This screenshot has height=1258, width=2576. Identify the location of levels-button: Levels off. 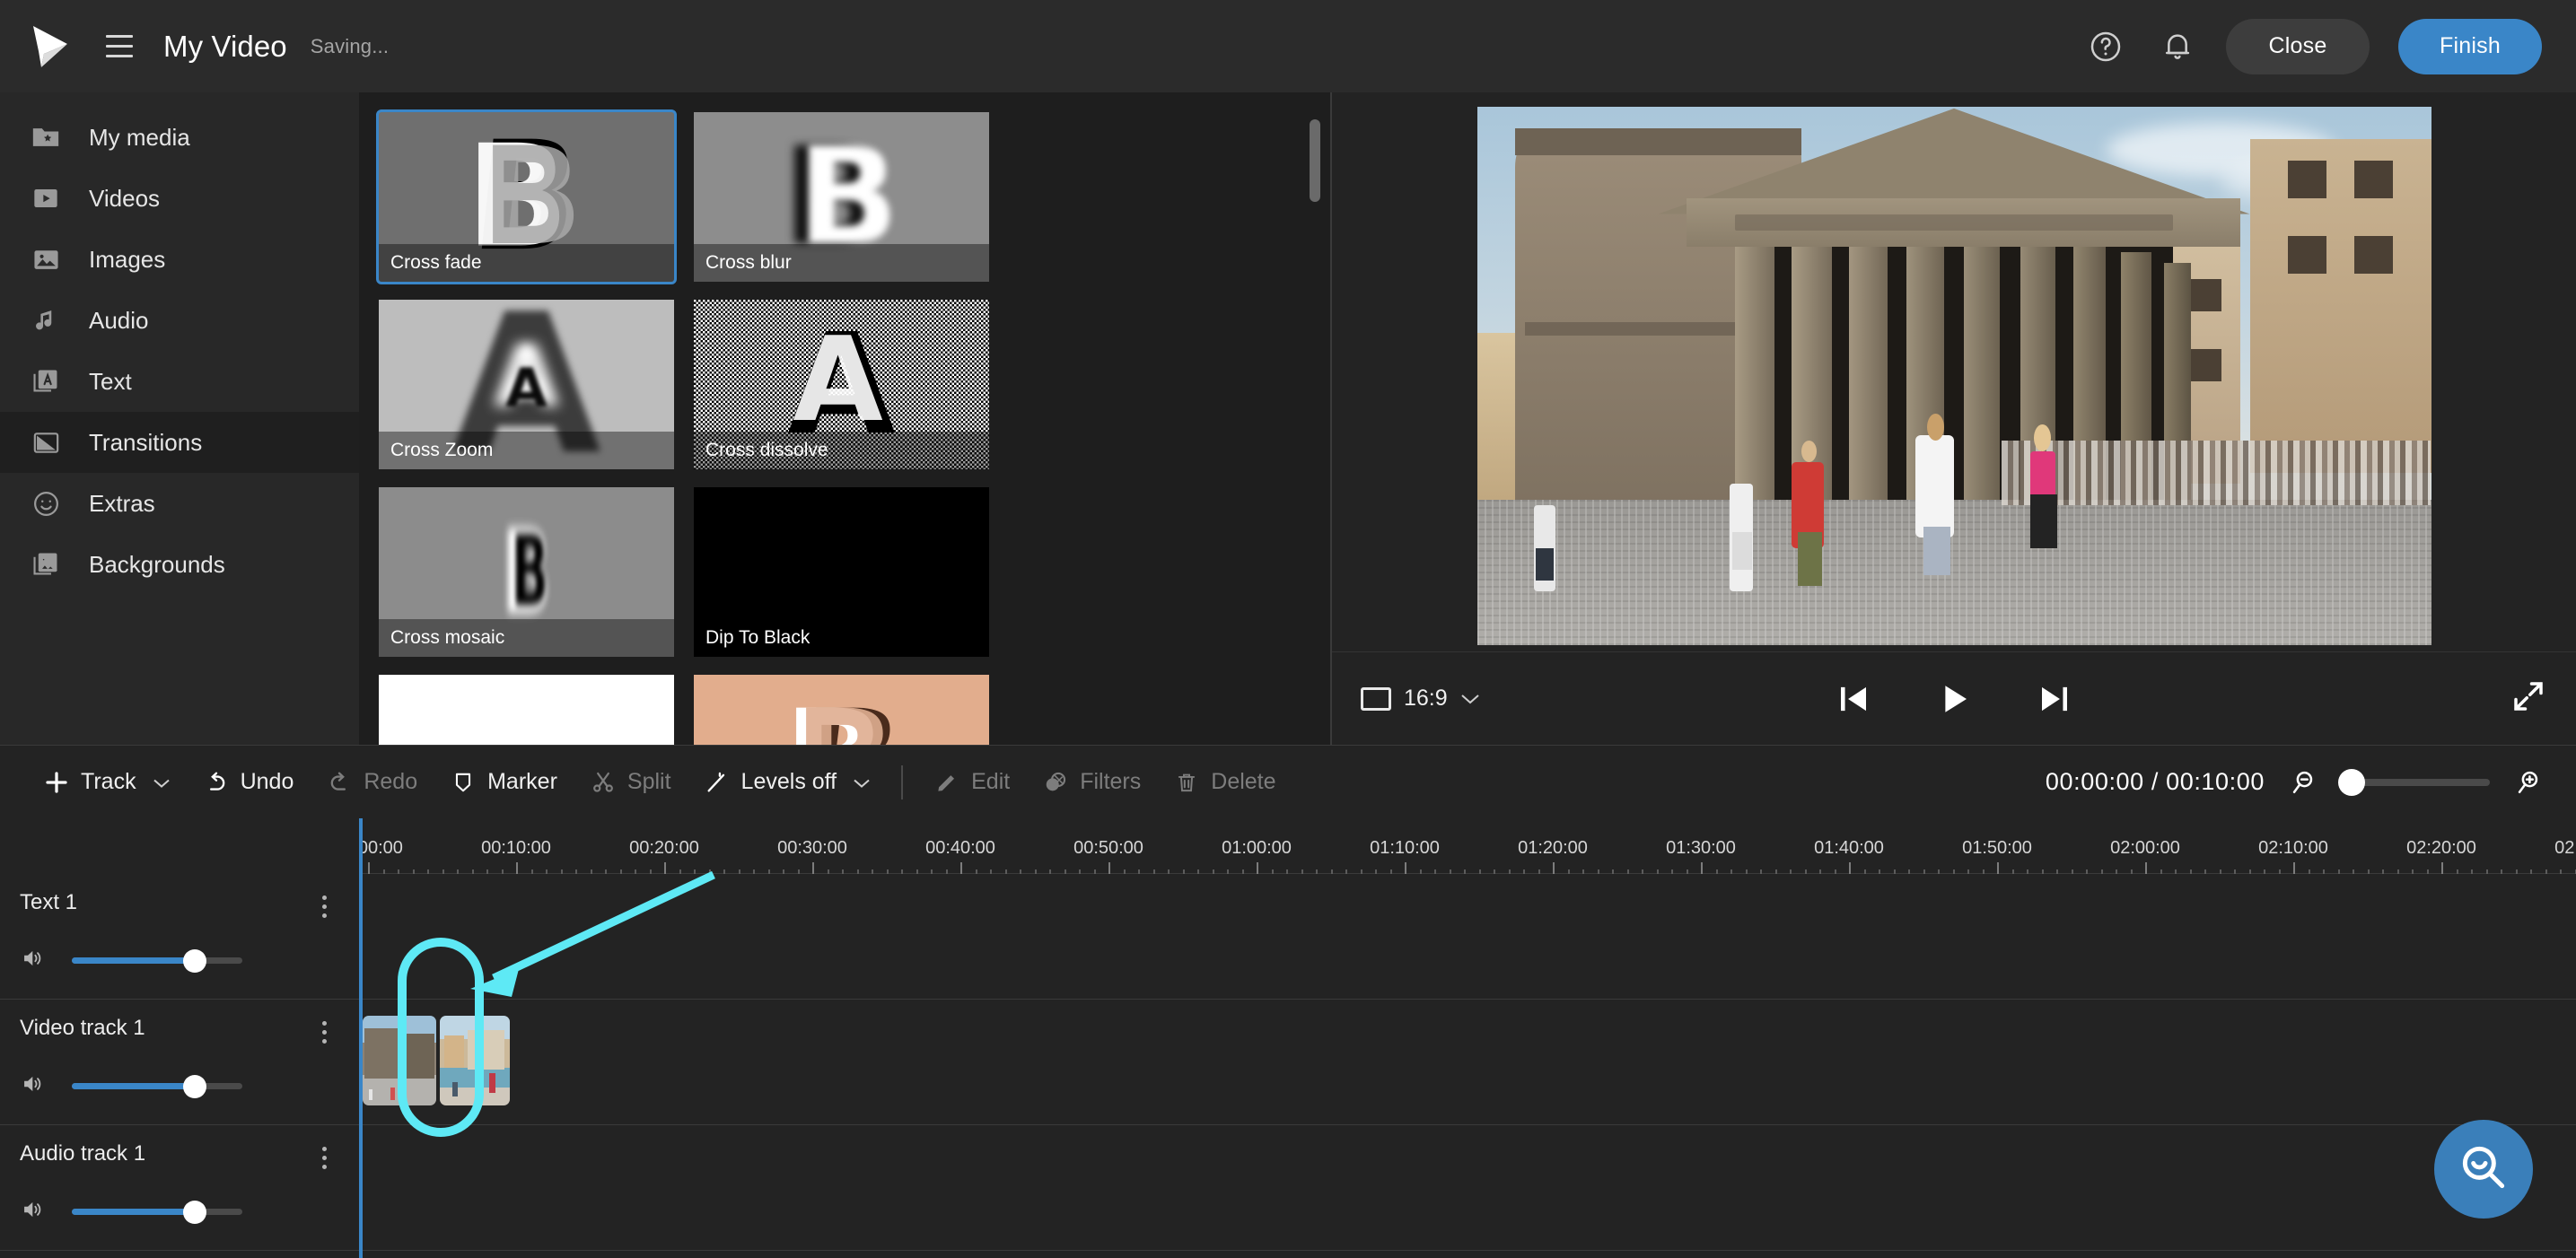
(788, 782).